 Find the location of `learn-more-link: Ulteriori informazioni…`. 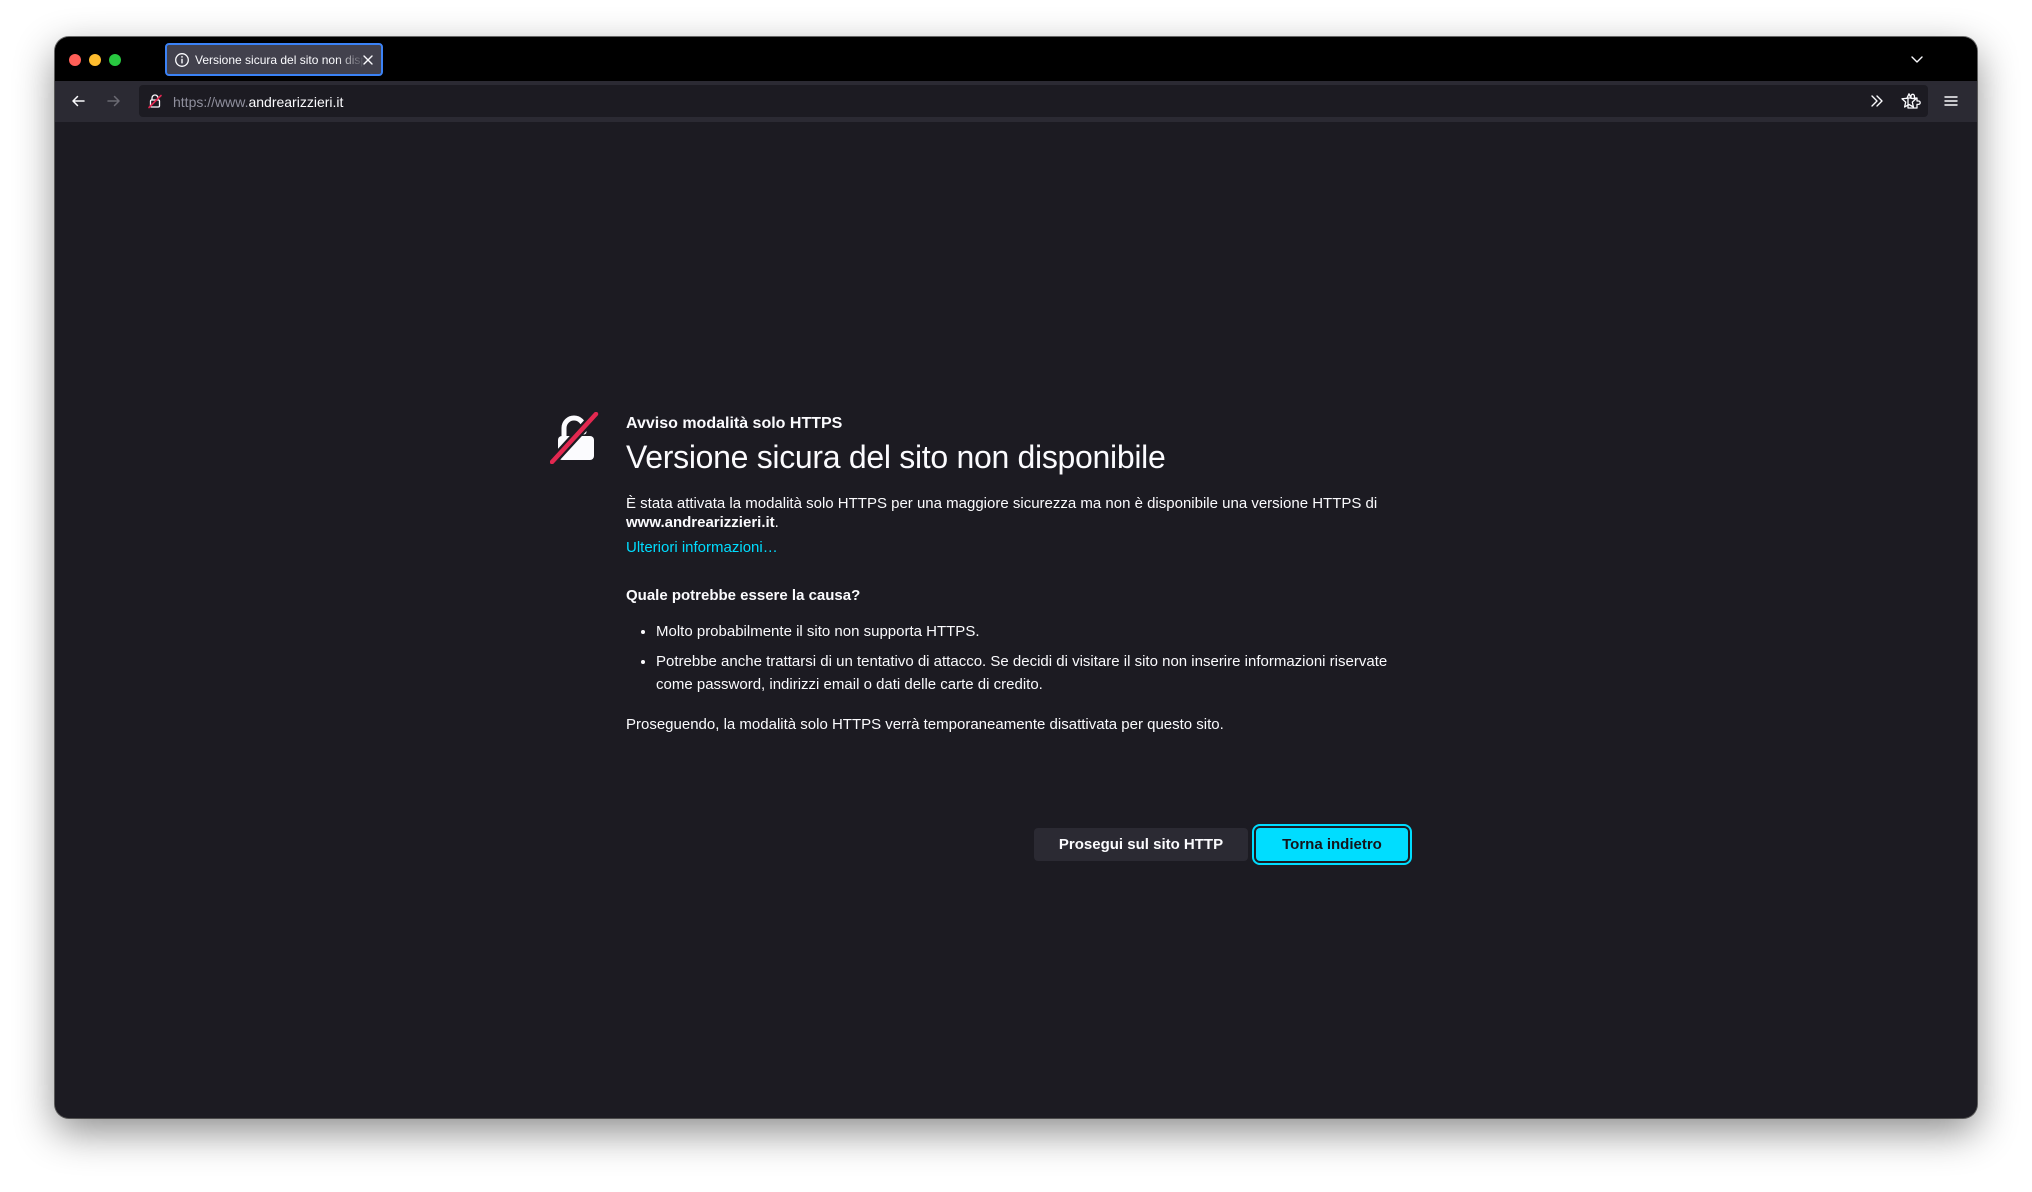

learn-more-link: Ulteriori informazioni… is located at coordinates (702, 547).